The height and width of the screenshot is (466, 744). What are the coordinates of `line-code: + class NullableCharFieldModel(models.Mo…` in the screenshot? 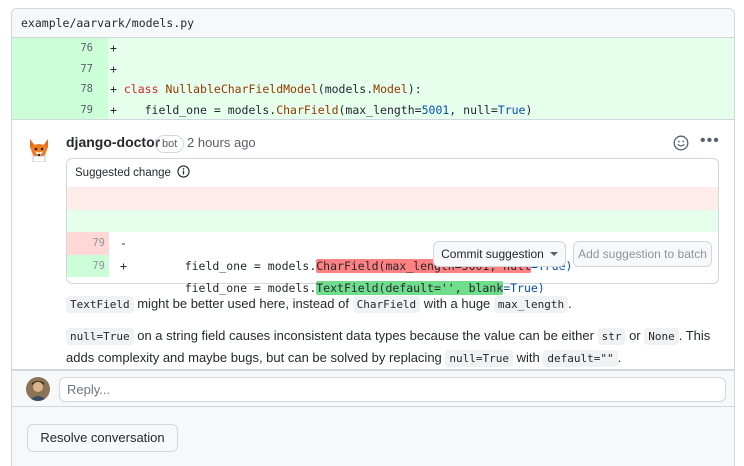 It's located at (266, 89).